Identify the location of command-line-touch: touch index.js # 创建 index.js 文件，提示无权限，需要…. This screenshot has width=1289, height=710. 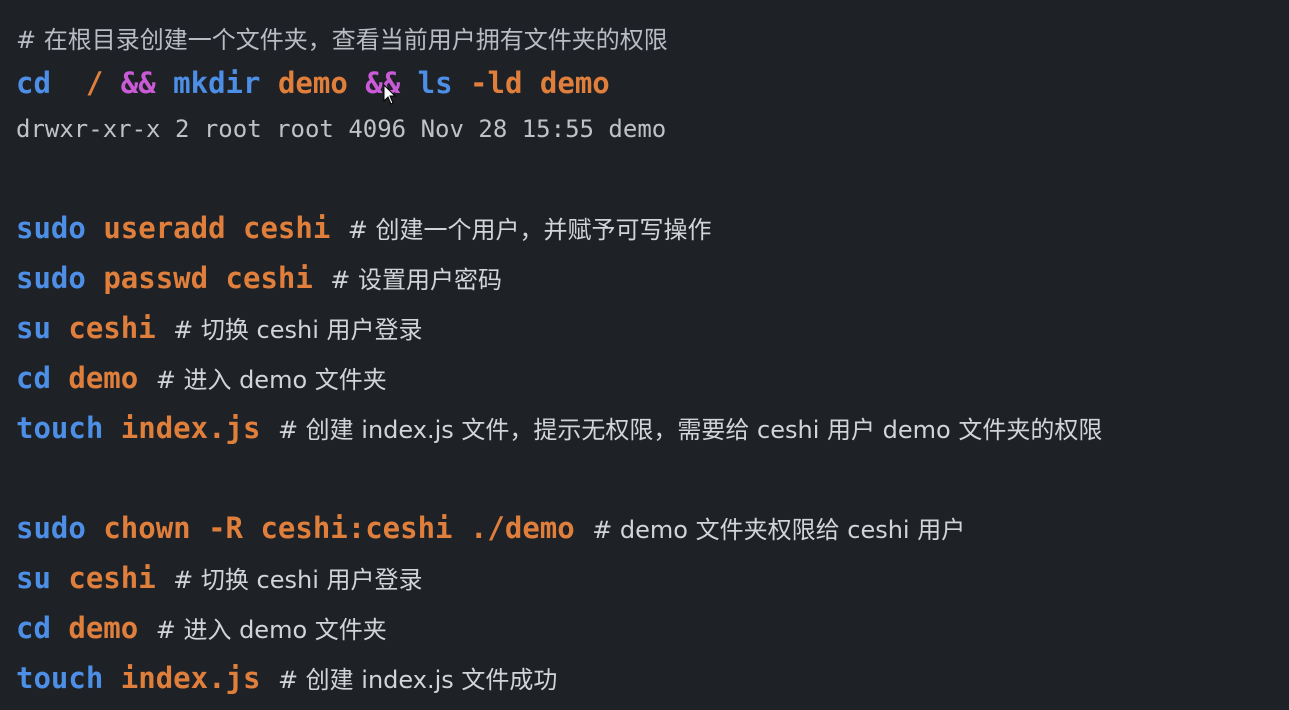
(559, 427).